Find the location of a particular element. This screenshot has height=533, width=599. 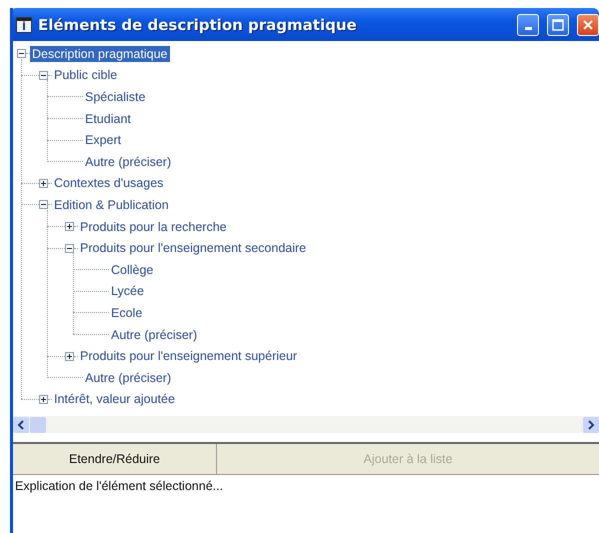

tree-item: Description pragmatique is located at coordinates (100, 54).